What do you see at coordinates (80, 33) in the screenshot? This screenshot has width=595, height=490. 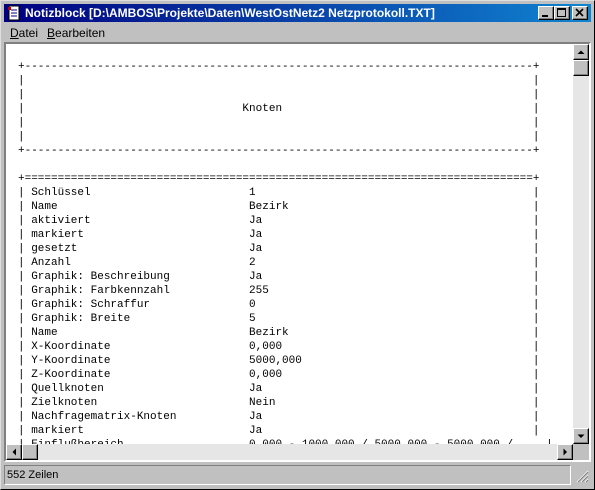 I see `menu-bearbeiten-label: earbeiten` at bounding box center [80, 33].